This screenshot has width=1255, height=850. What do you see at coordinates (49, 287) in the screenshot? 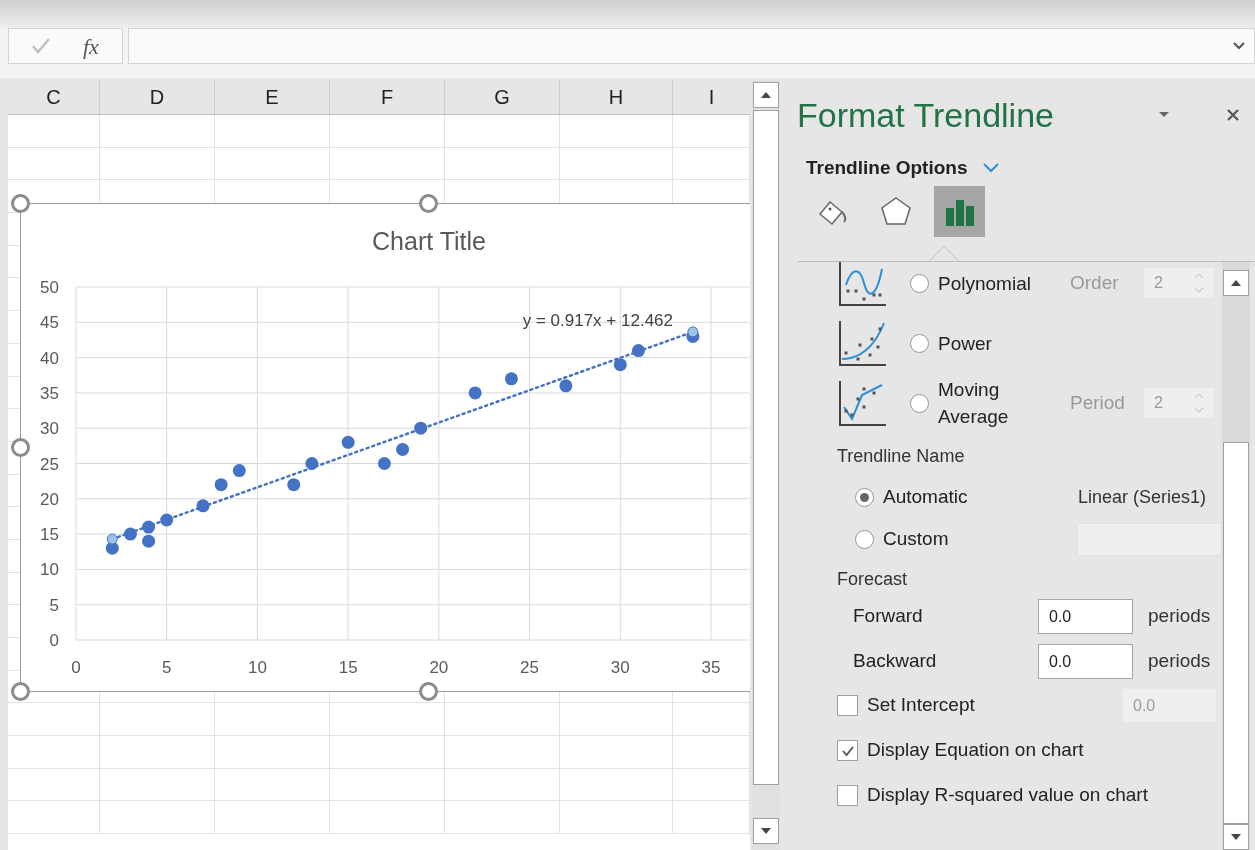
I see `y-axis-label: 50` at bounding box center [49, 287].